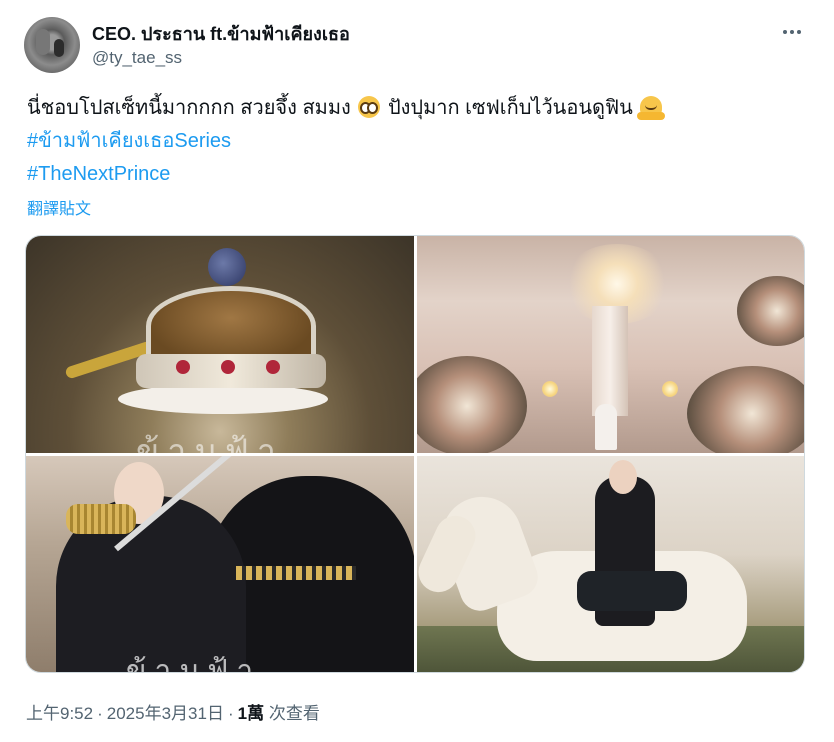 The width and height of the screenshot is (834, 742). I want to click on display-name: CEO. ประธาน ft.ข้ามฟ้าเคียงเธอ, so click(221, 33).